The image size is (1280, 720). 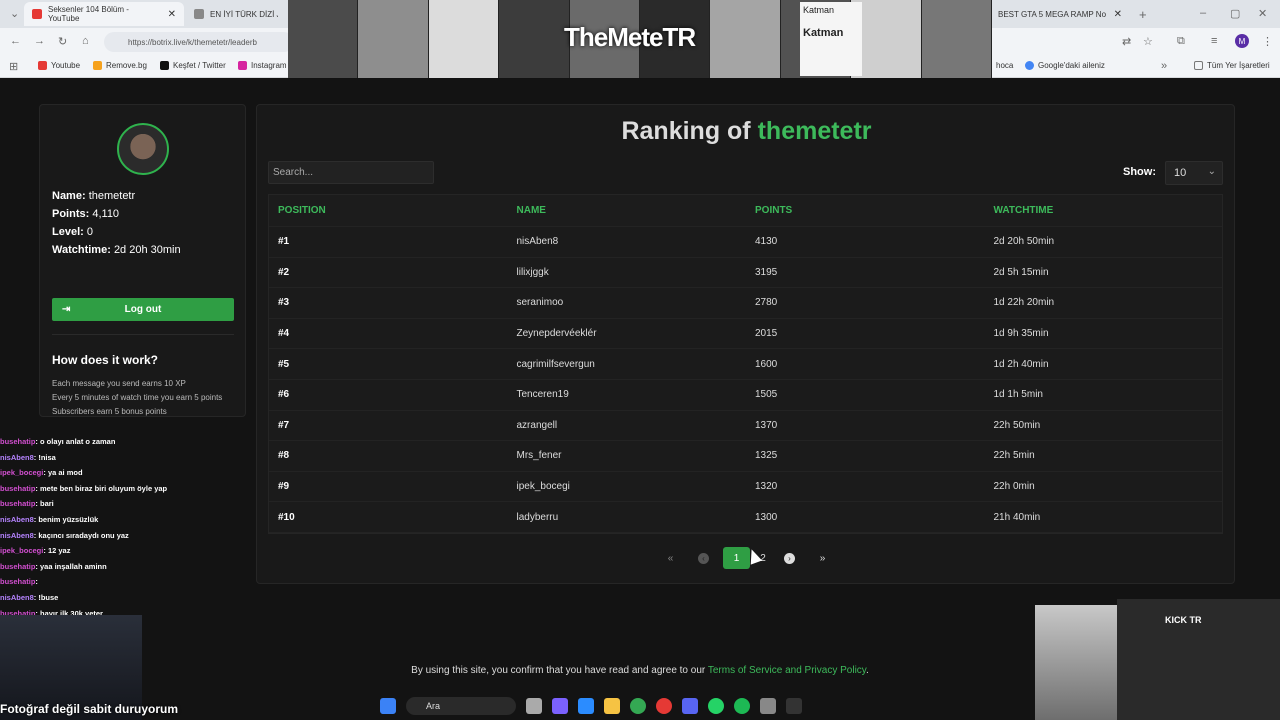 I want to click on kick-webcam: KICK TR, so click(x=1198, y=659).